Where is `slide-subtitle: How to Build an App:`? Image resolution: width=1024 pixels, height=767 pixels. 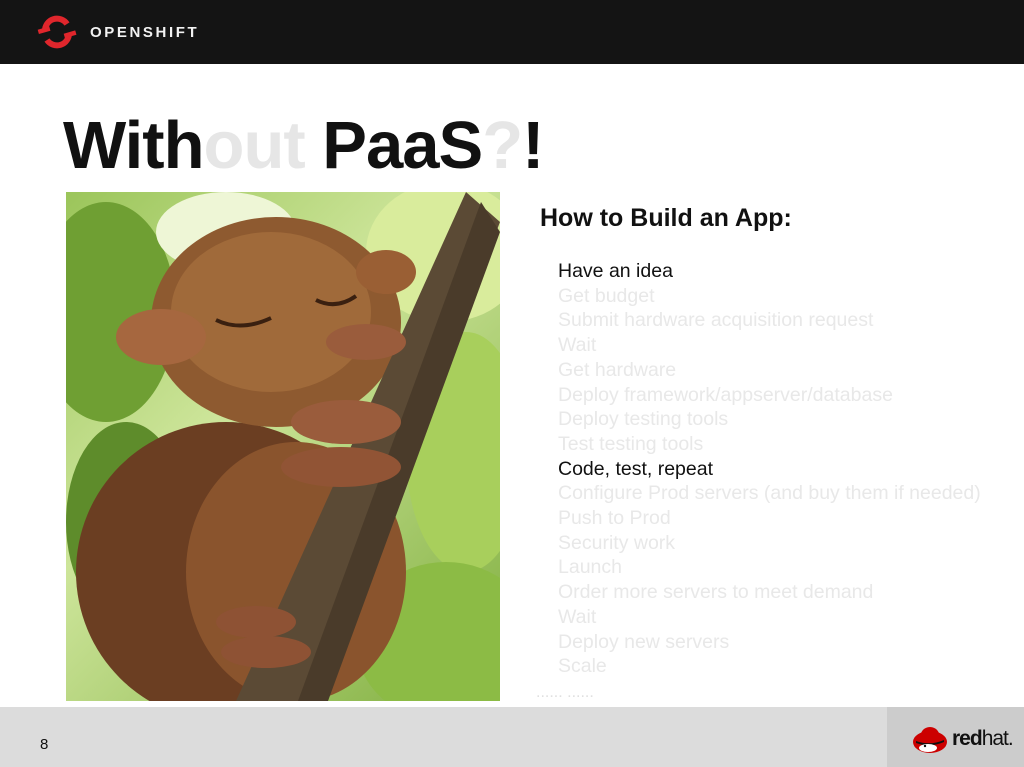
slide-subtitle: How to Build an App: is located at coordinates (666, 218).